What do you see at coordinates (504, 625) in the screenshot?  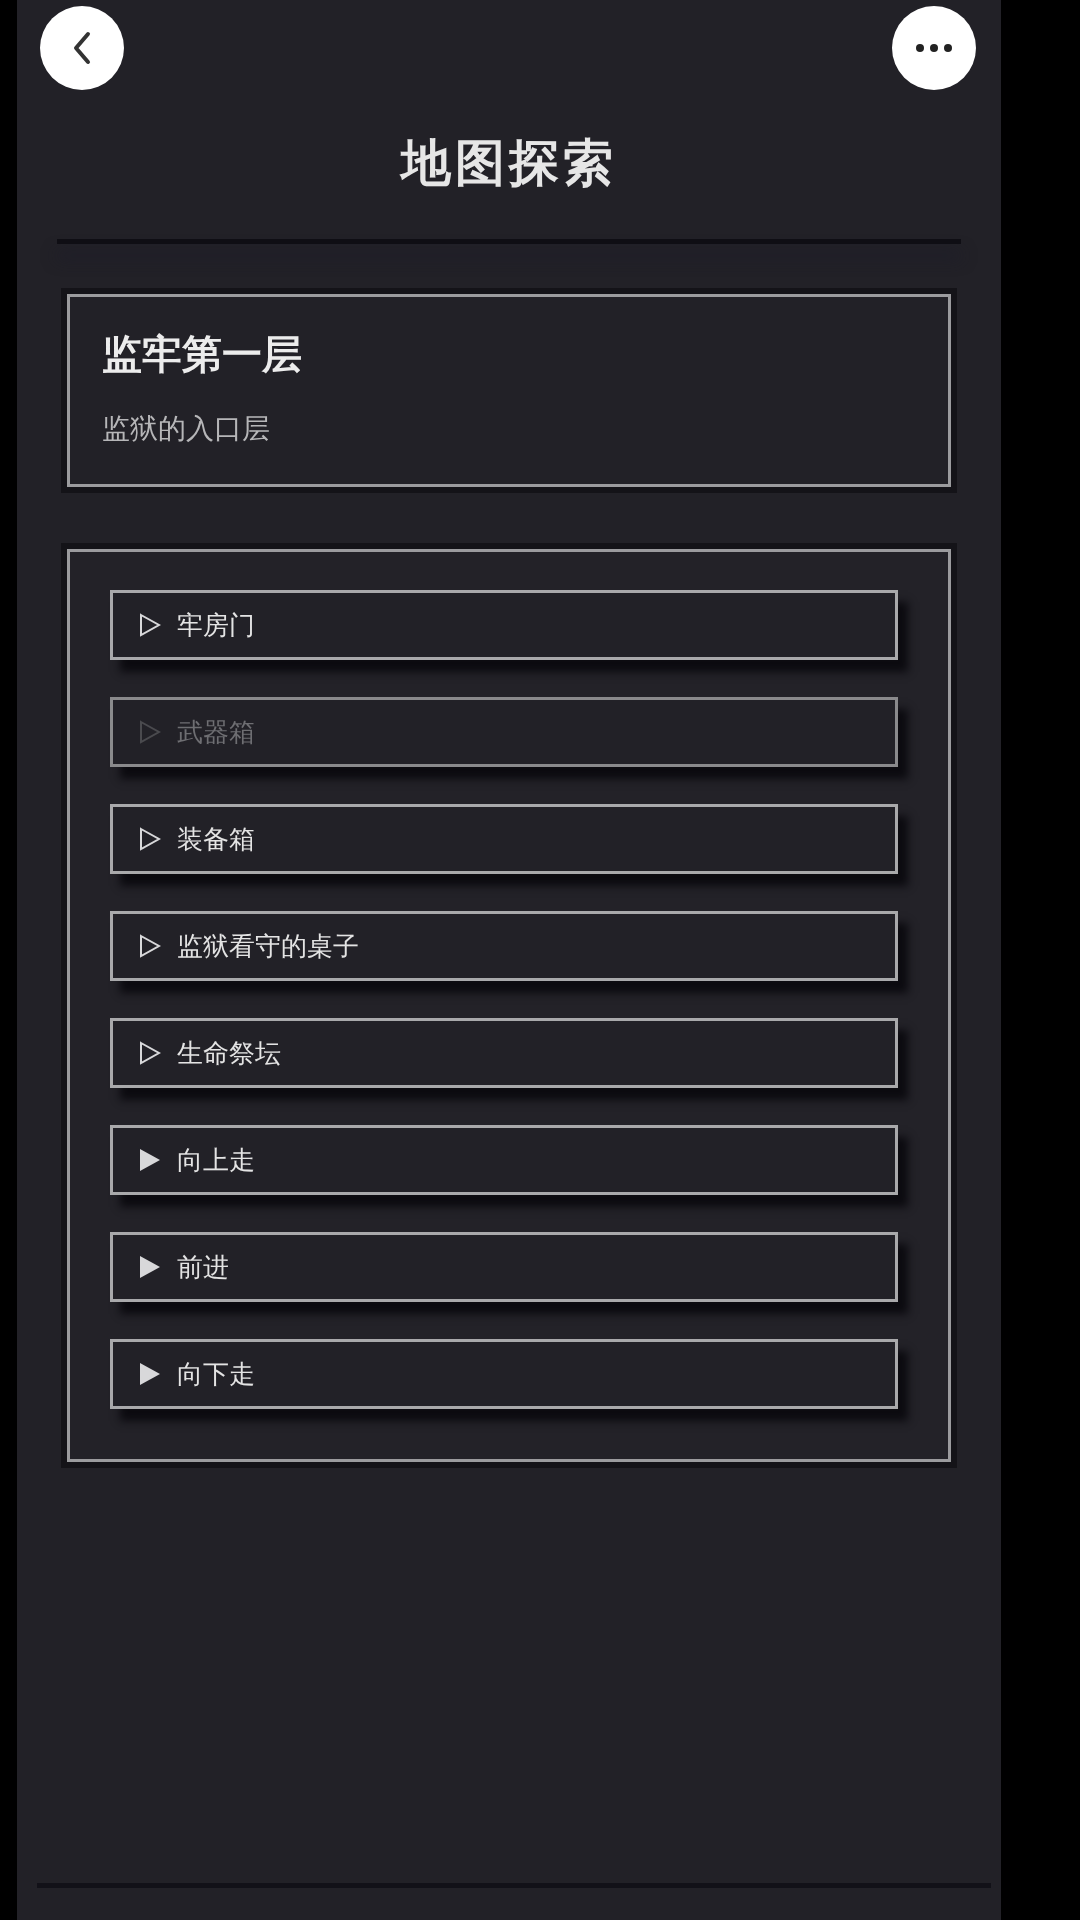 I see `action-button: 牢房门` at bounding box center [504, 625].